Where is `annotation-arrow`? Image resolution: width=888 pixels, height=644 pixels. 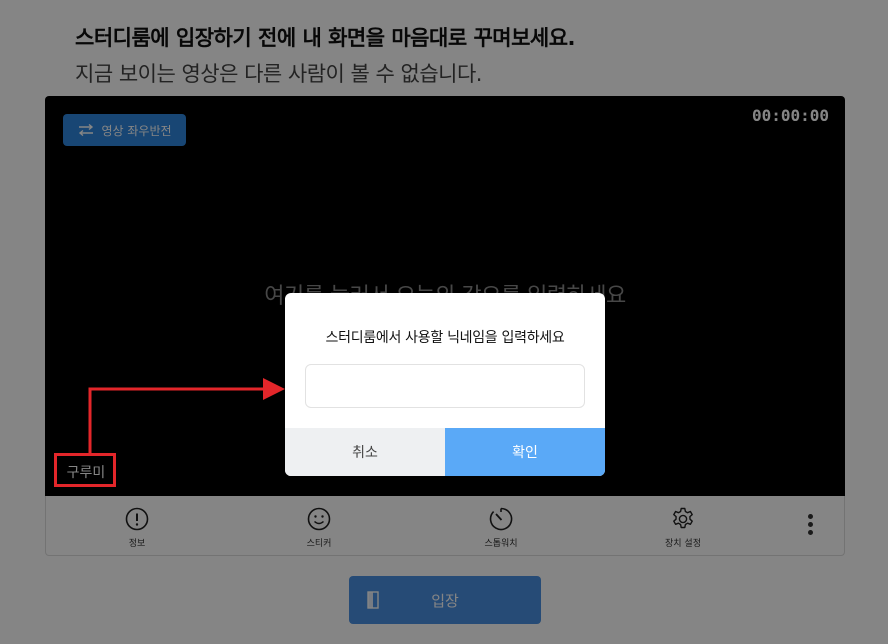 annotation-arrow is located at coordinates (186, 416).